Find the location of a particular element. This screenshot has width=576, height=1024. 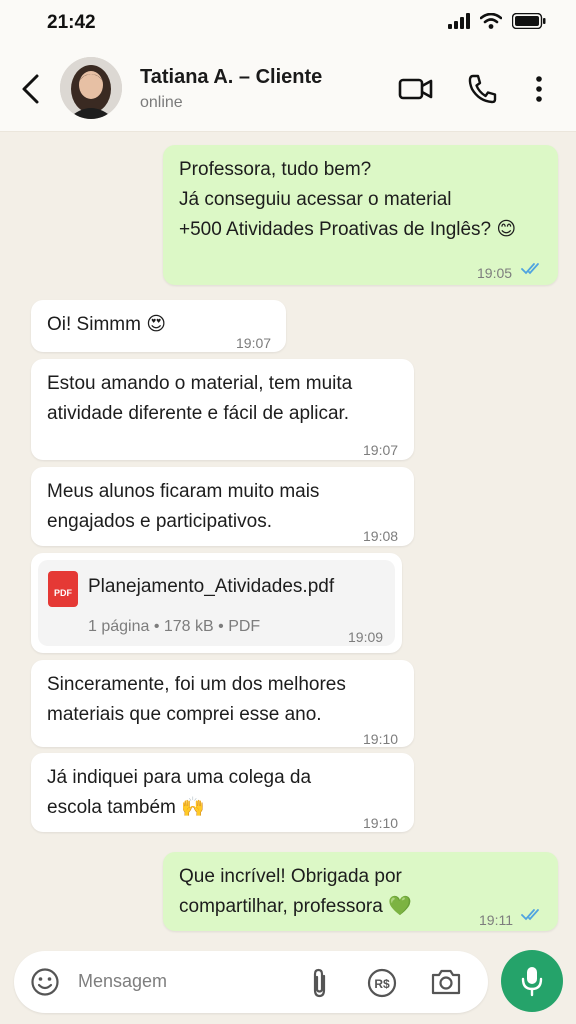

more-options-icon is located at coordinates (539, 89).